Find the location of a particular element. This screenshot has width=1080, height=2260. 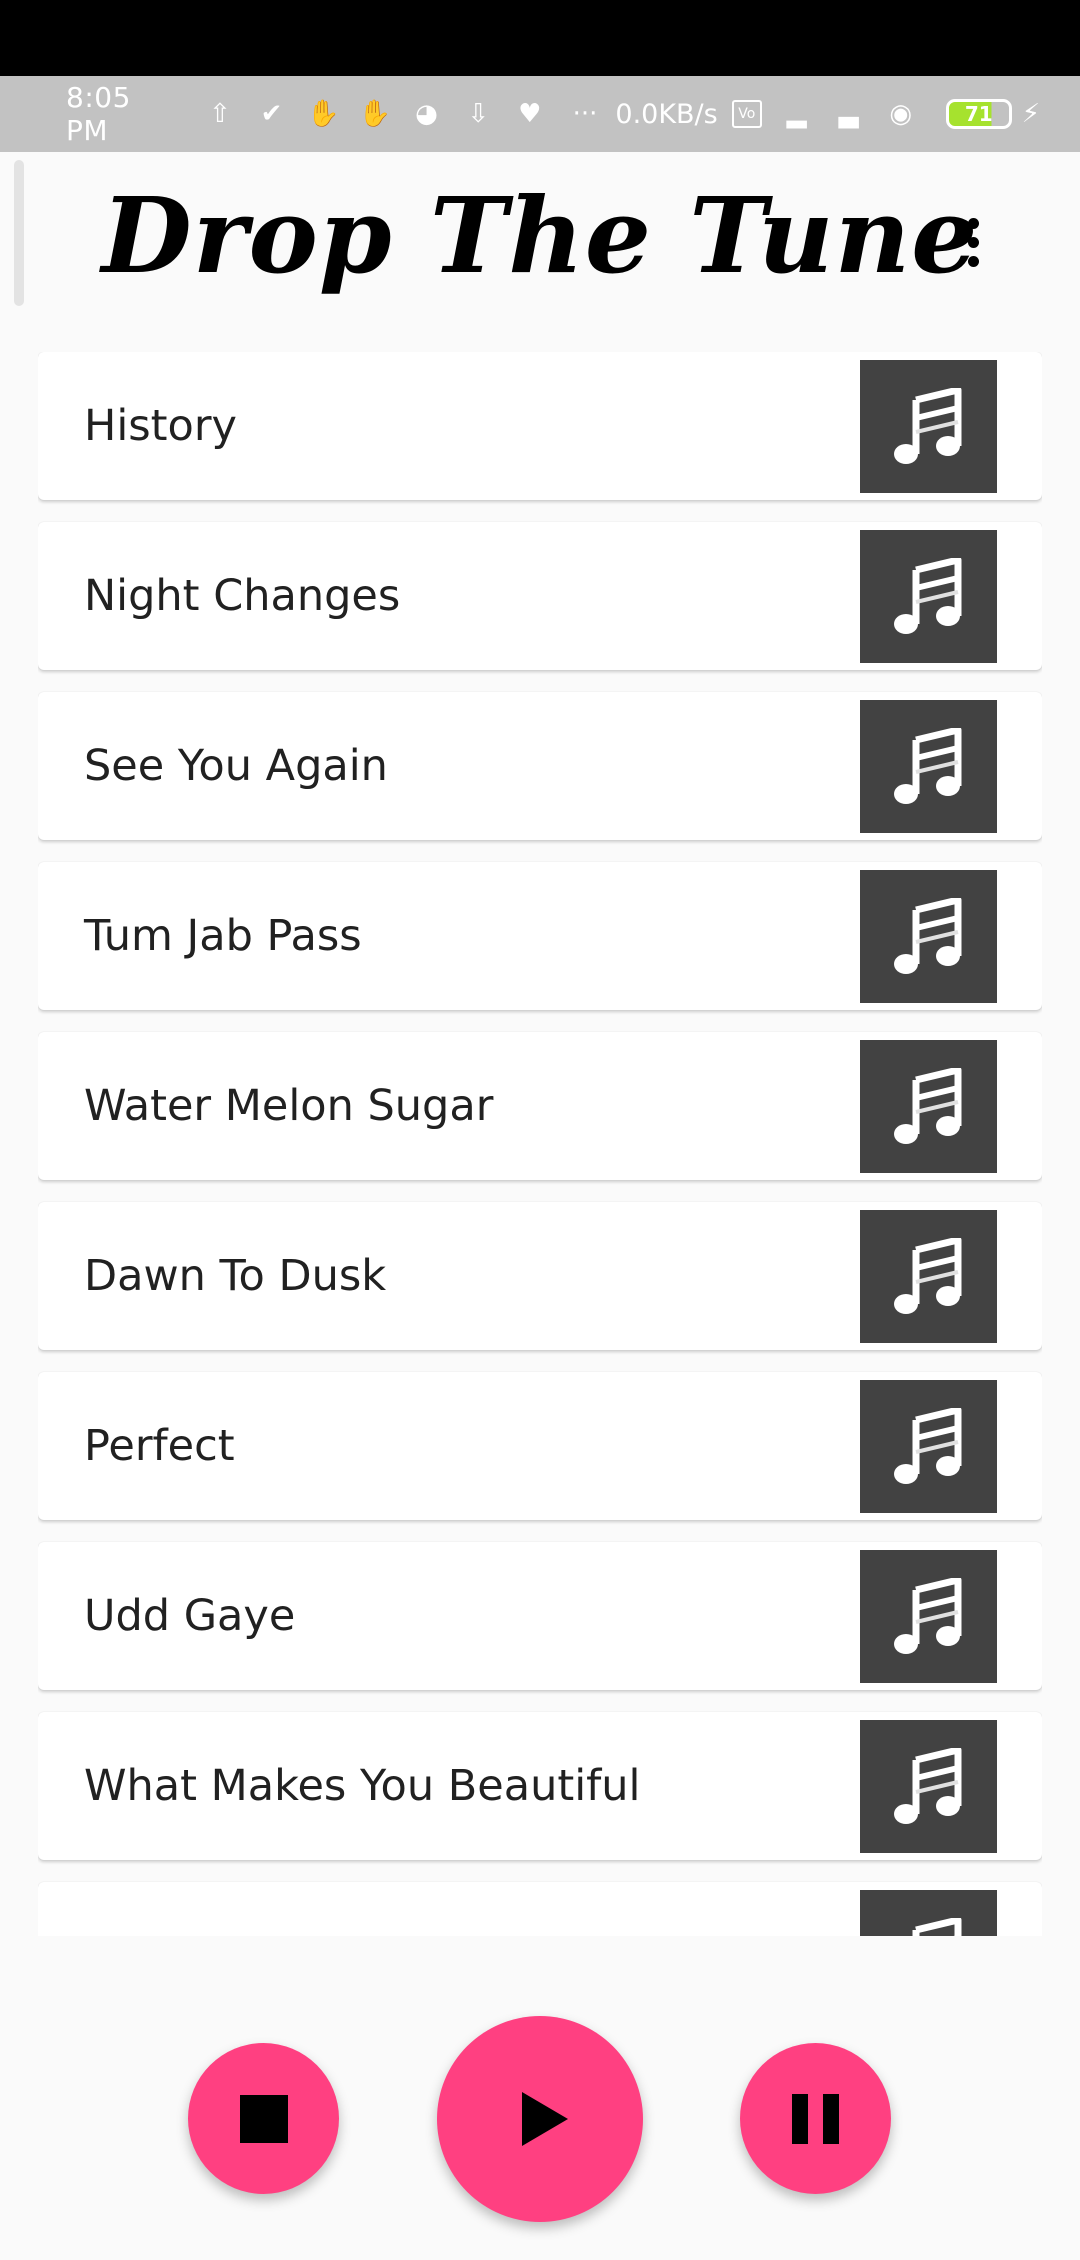

status-time: 8:05 PM is located at coordinates (98, 114).